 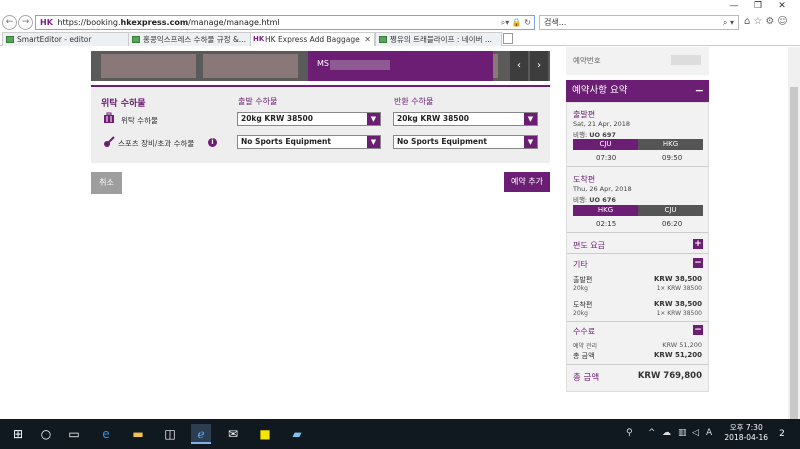 I want to click on passenger-name: MS, so click(x=323, y=63).